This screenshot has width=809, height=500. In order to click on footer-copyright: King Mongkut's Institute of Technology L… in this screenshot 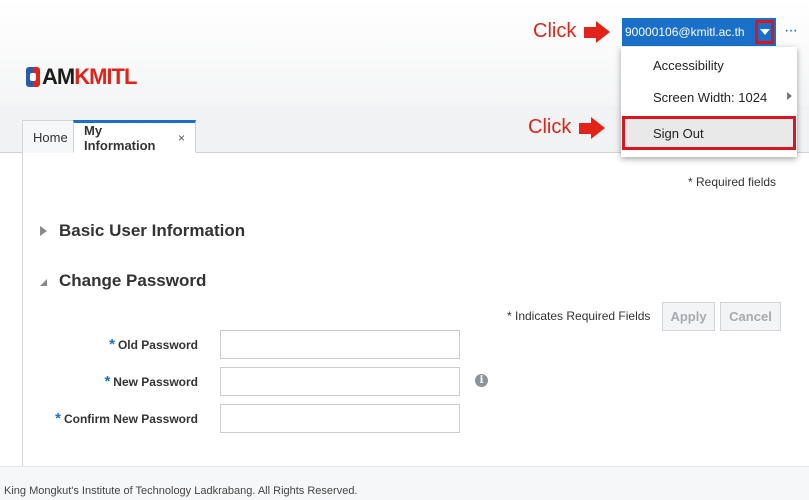, I will do `click(181, 491)`.